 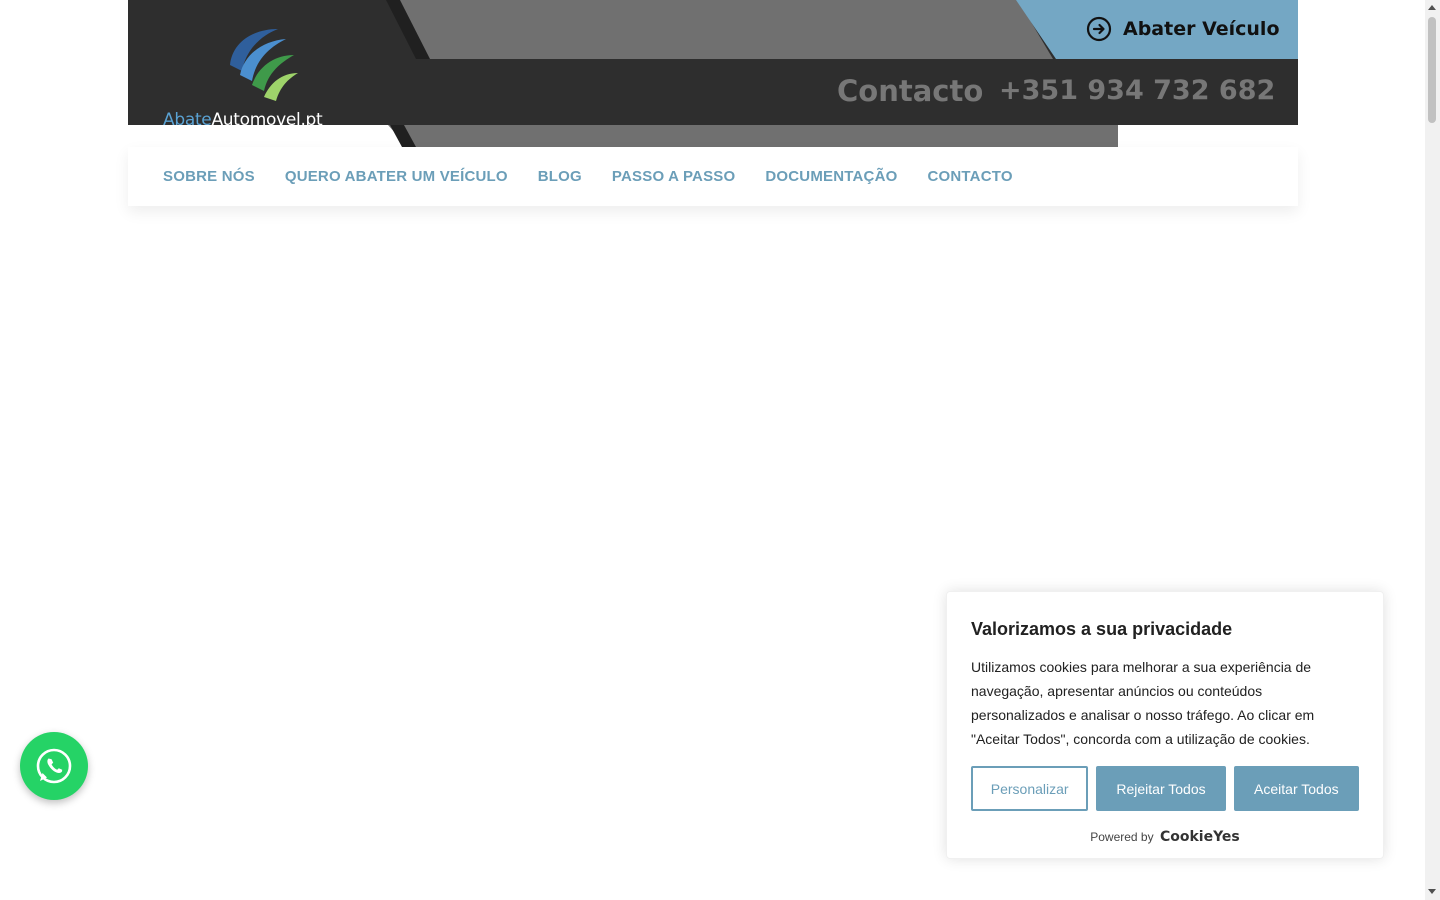 I want to click on cookie-title: Valorizamos a sua privacidade, so click(x=1102, y=629).